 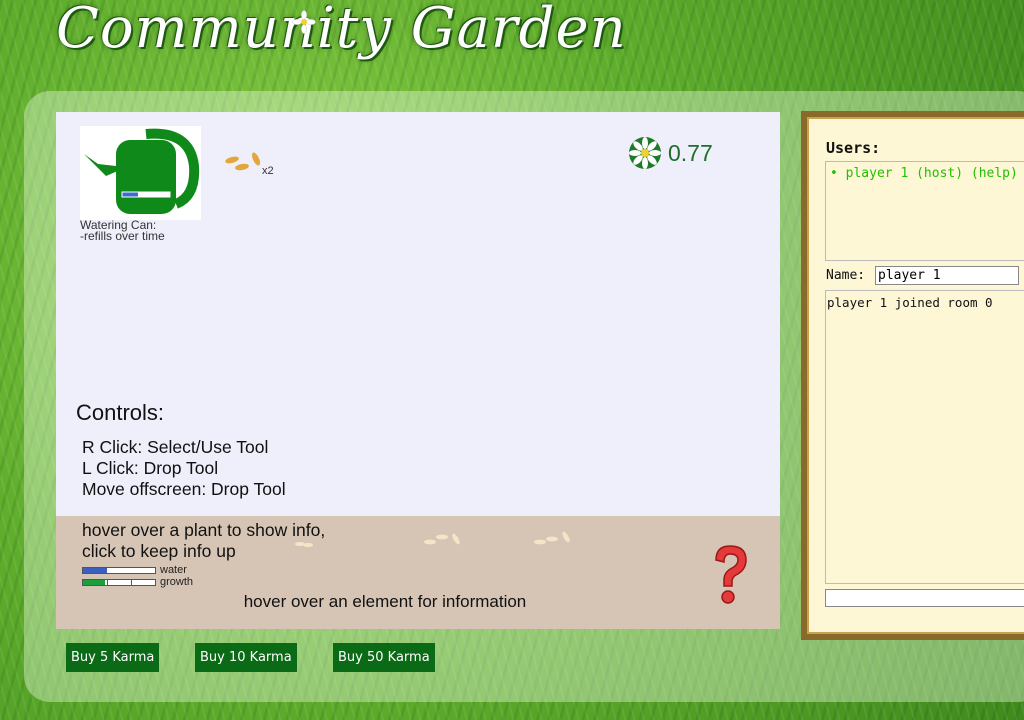 What do you see at coordinates (924, 211) in the screenshot?
I see `users-list: • player 1 (host) (help)` at bounding box center [924, 211].